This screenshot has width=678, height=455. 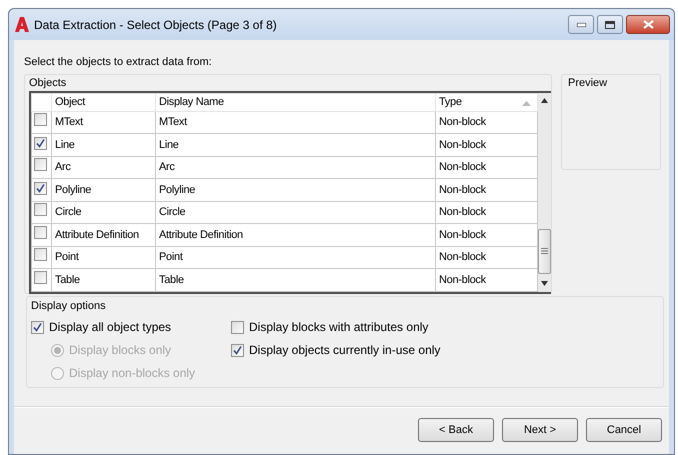 I want to click on grip-icon, so click(x=544, y=251).